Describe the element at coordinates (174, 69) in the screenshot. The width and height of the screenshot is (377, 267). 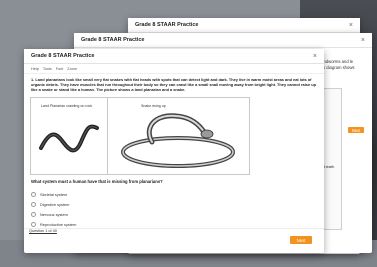
I see `toolbar: Help Tools Font Zoom` at that location.